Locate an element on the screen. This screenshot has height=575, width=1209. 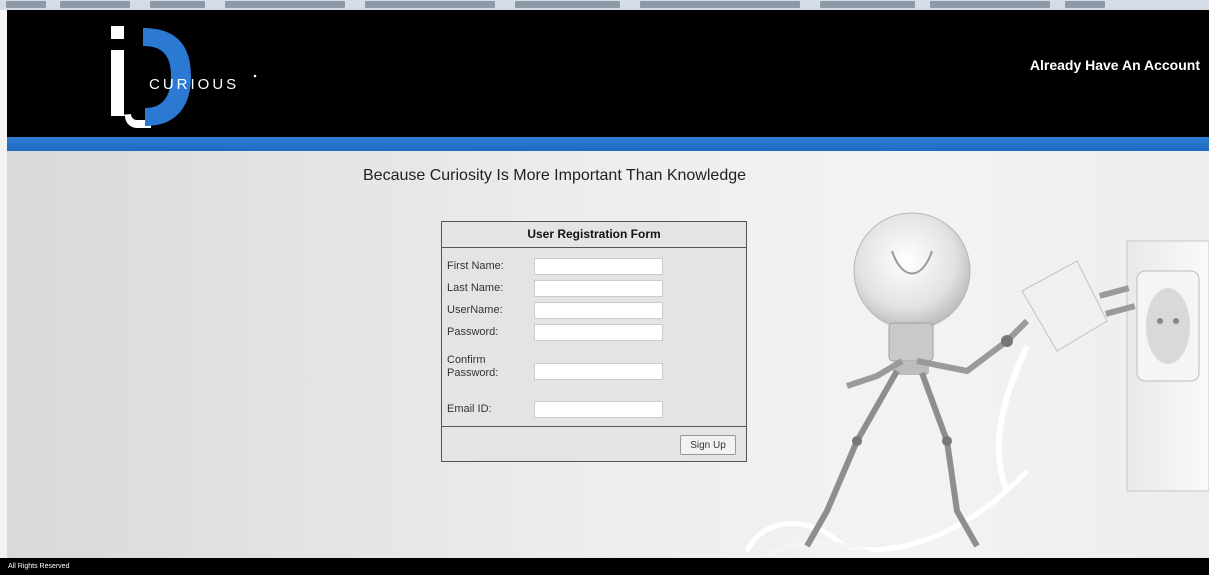
username-input is located at coordinates (598, 310).